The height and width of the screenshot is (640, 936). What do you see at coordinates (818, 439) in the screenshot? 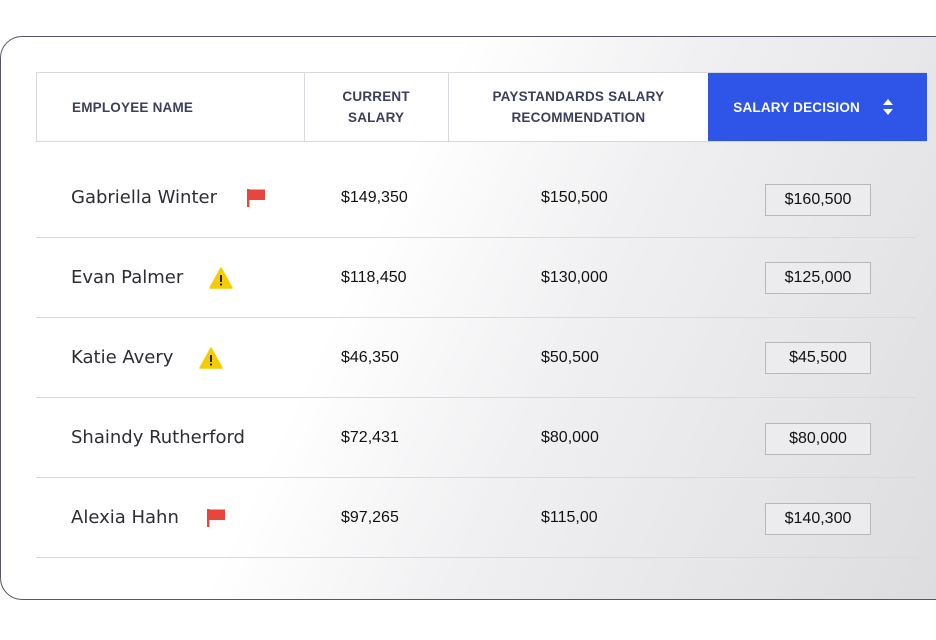
I see `salary-decision-input: $80,000` at bounding box center [818, 439].